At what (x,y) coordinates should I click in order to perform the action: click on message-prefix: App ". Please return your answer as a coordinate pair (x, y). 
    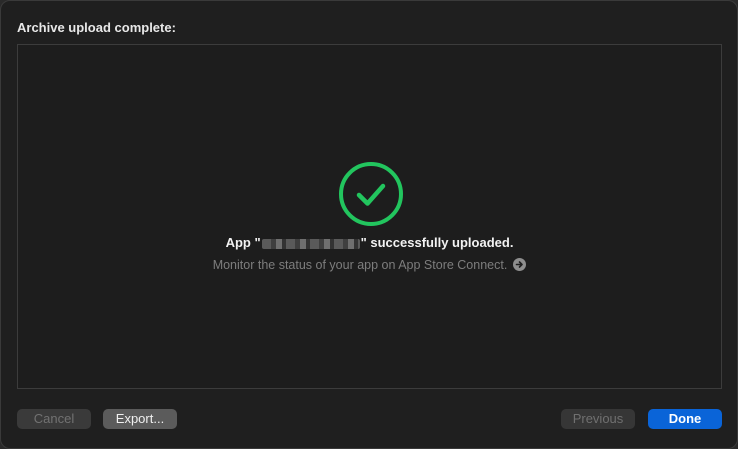
    Looking at the image, I should click on (243, 242).